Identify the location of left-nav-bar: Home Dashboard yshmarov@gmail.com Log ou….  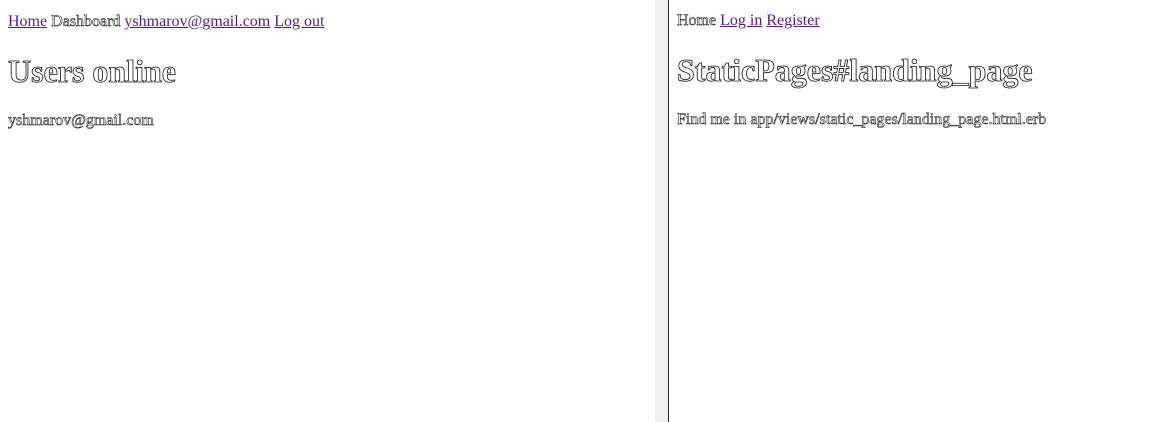
(331, 22).